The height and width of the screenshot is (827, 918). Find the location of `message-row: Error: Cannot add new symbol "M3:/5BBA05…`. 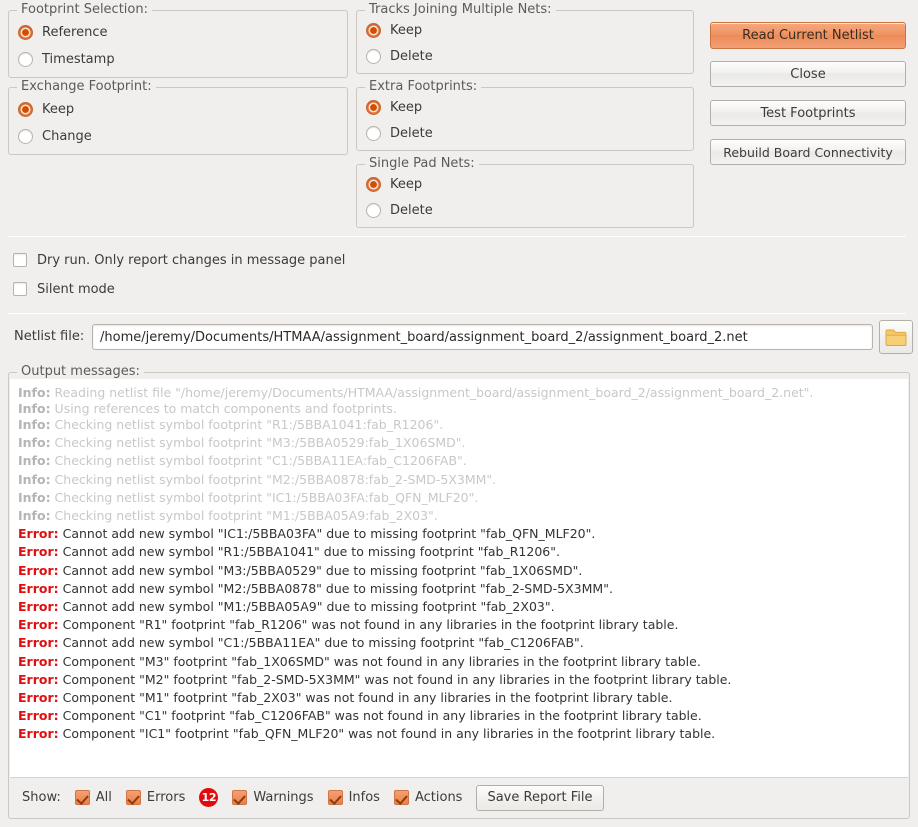

message-row: Error: Cannot add new symbol "M3:/5BBA05… is located at coordinates (459, 571).